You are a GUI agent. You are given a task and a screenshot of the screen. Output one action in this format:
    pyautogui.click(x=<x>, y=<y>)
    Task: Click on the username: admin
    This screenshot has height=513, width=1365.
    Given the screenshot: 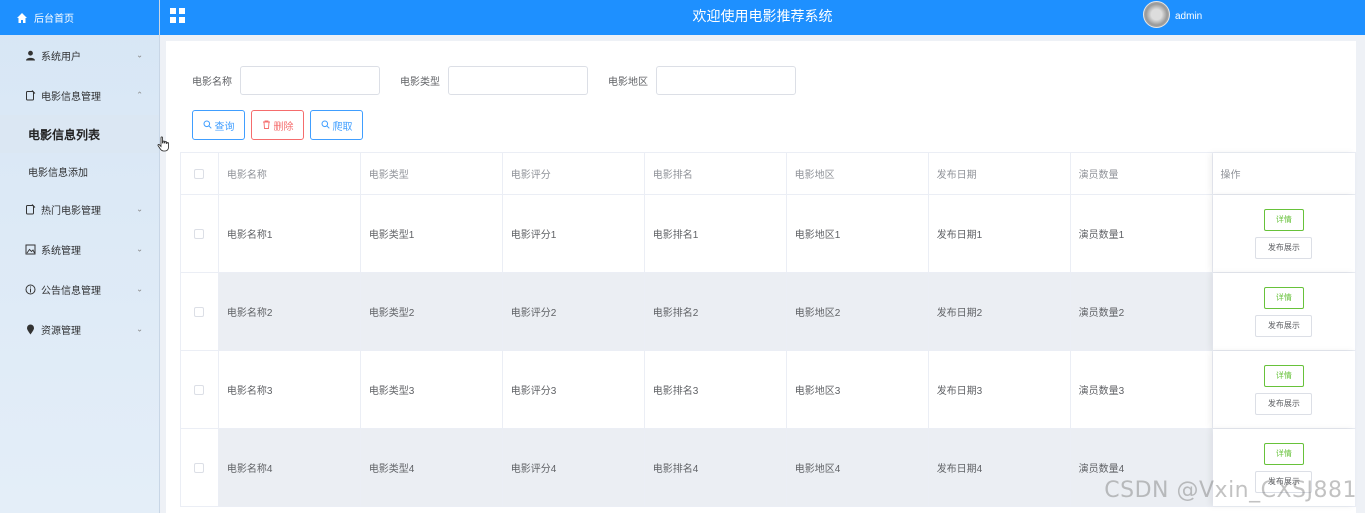 What is the action you would take?
    pyautogui.click(x=1188, y=16)
    